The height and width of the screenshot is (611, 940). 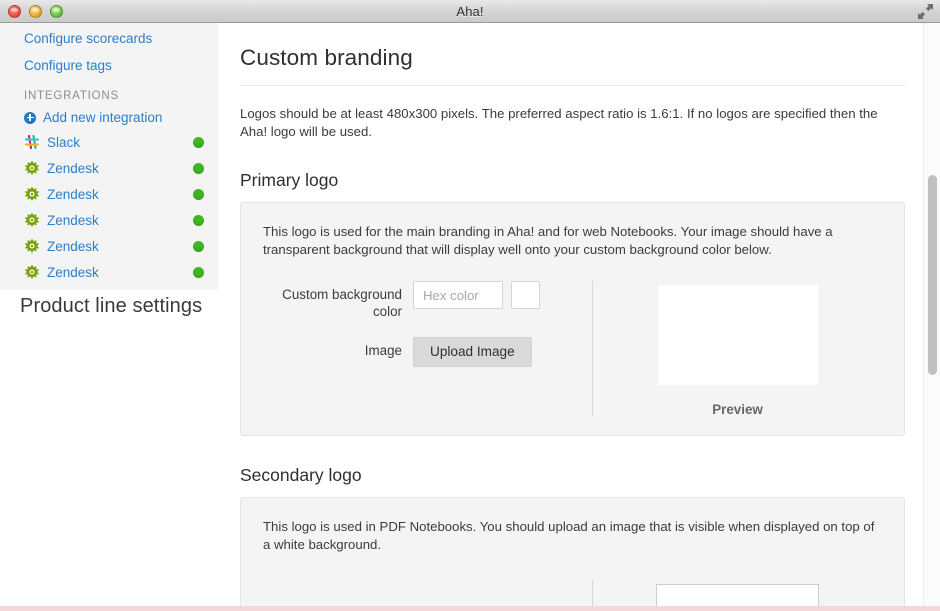 I want to click on primary-image-row: Image Upload Image, so click(x=418, y=352).